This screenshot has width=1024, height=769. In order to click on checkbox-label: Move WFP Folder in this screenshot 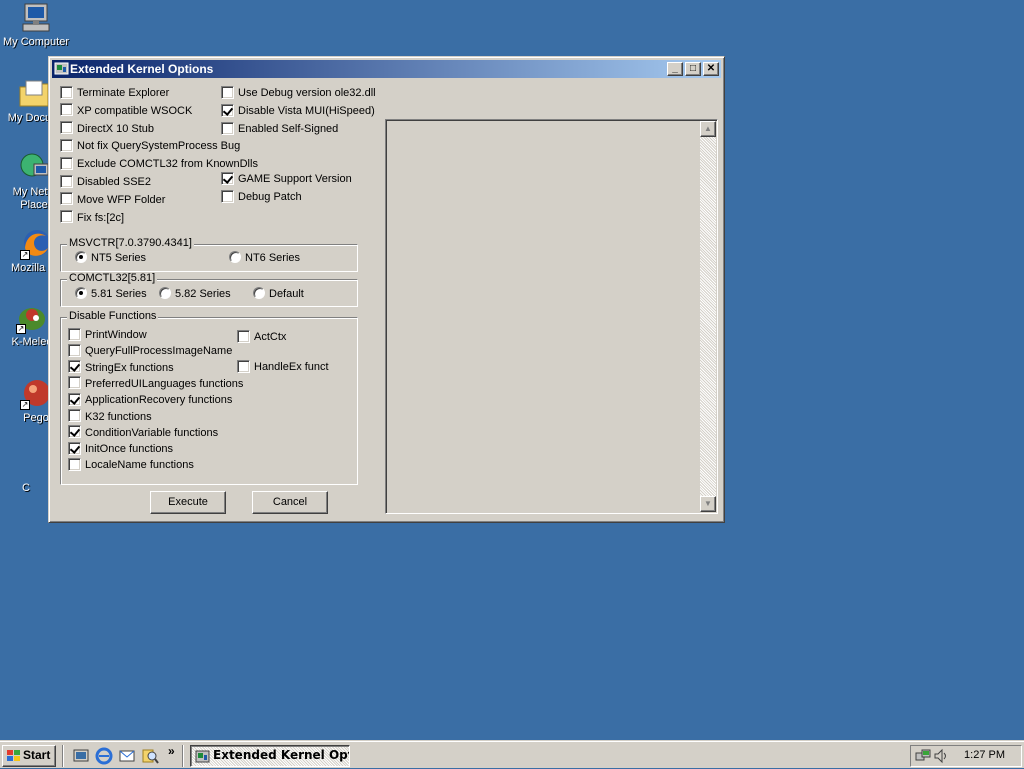, I will do `click(121, 199)`.